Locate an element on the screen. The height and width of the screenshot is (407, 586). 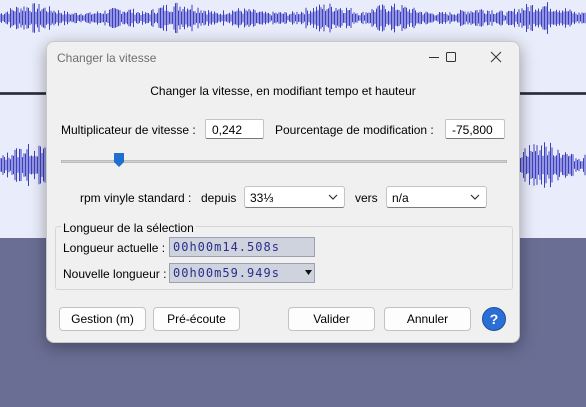
current-length-label: Longueur actuelle : is located at coordinates (114, 248).